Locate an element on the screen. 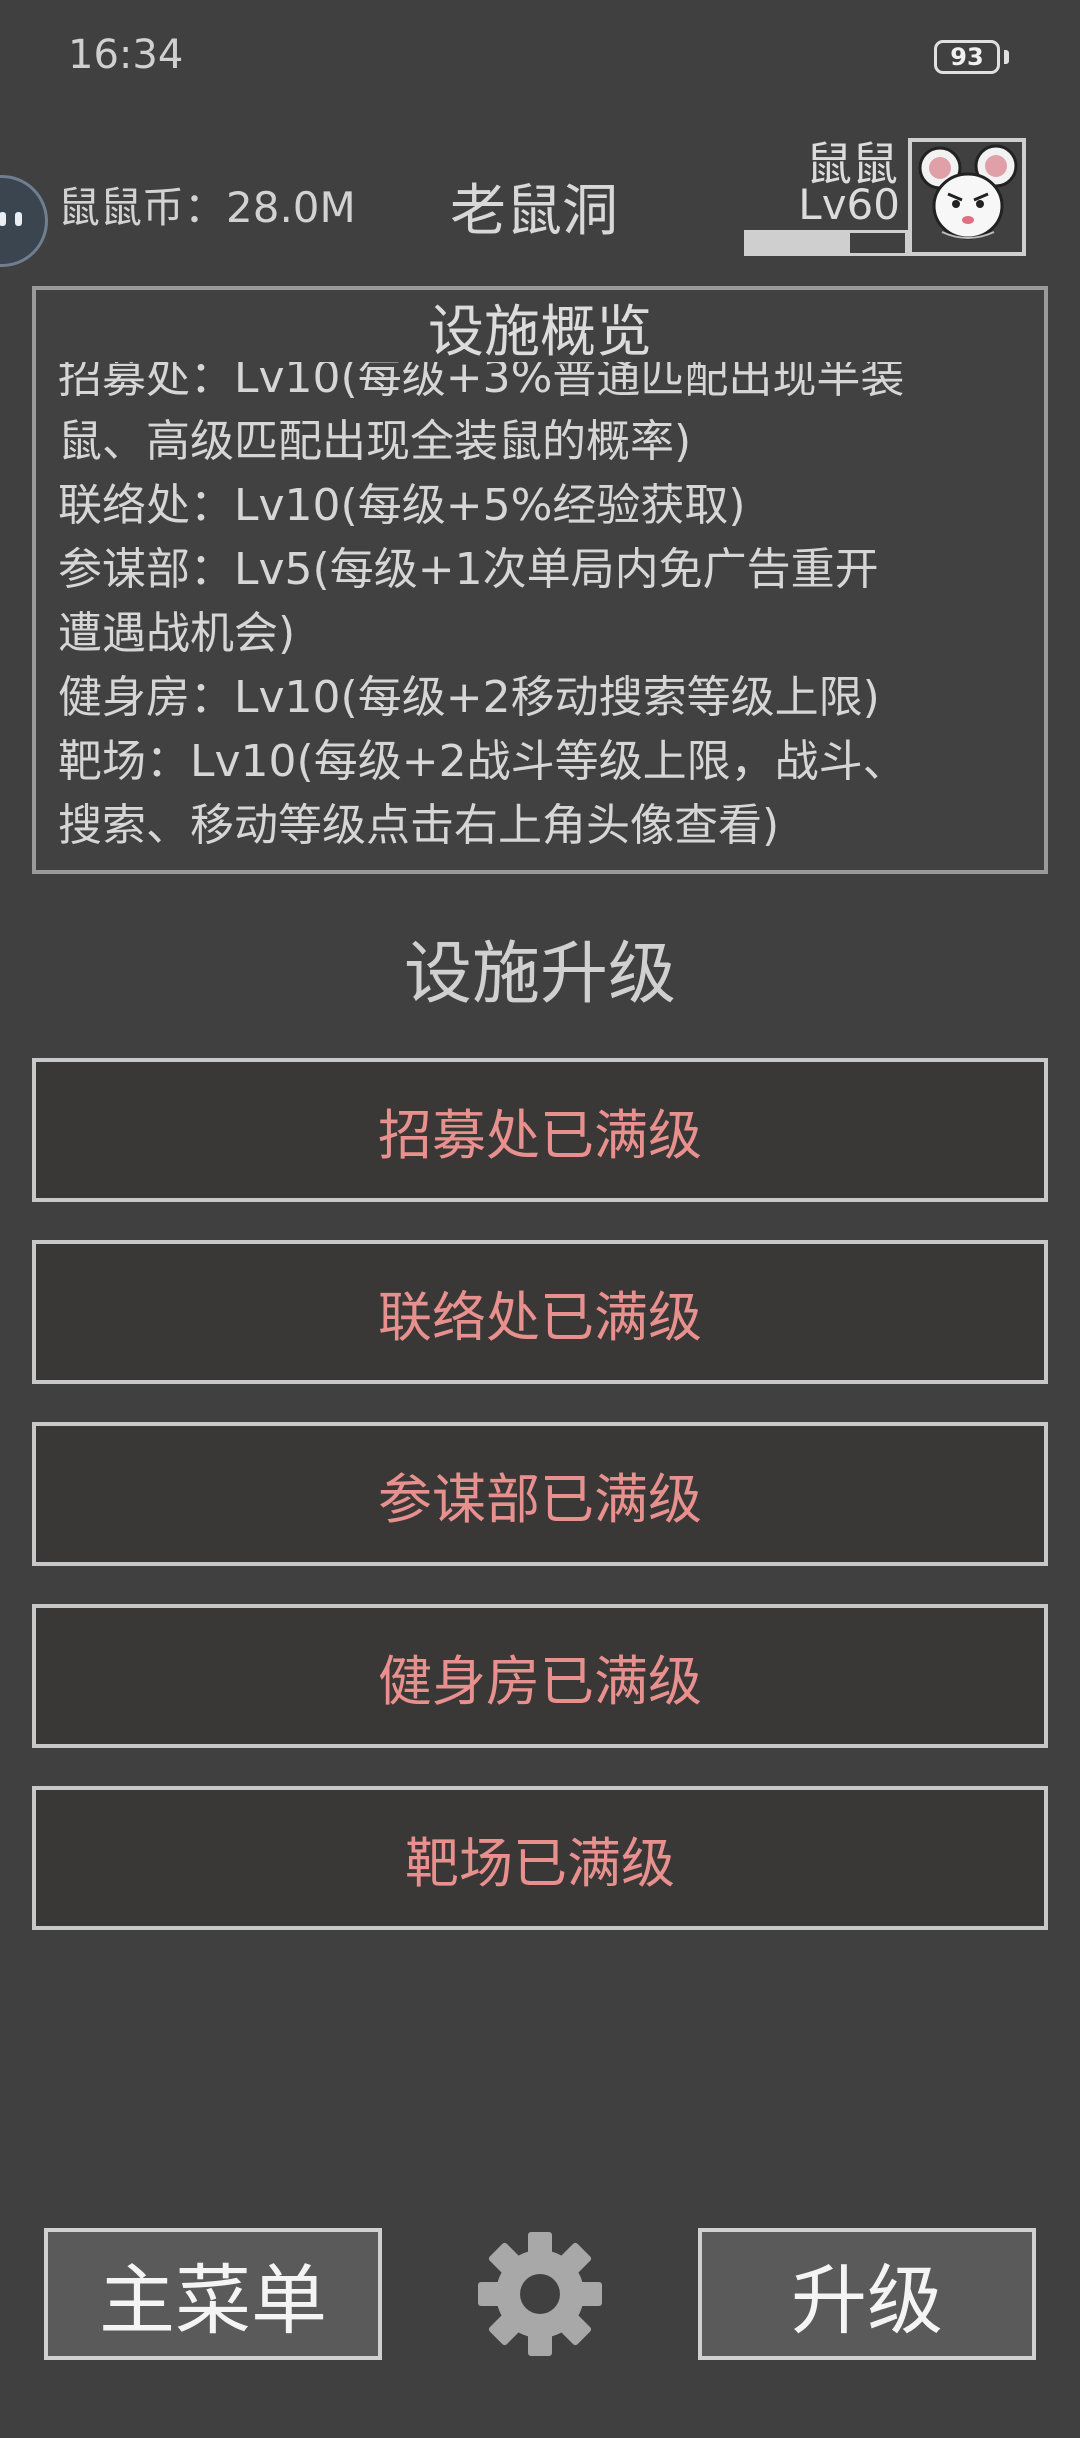 The height and width of the screenshot is (2438, 1080). status-time: 16:34 is located at coordinates (126, 55).